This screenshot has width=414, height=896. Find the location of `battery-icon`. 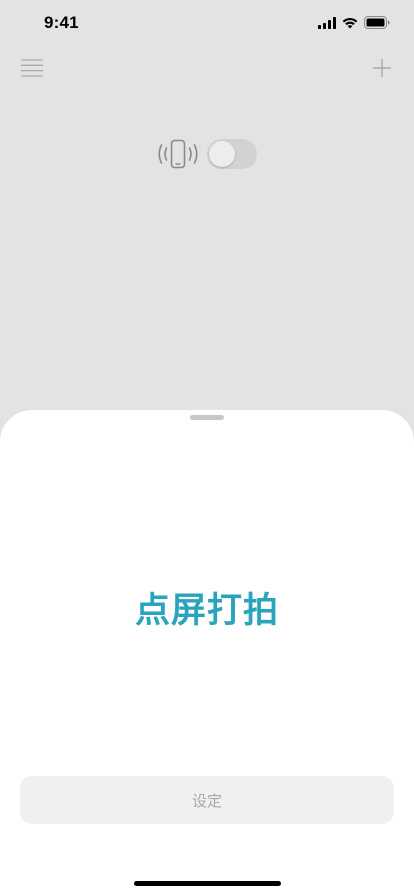

battery-icon is located at coordinates (377, 23).